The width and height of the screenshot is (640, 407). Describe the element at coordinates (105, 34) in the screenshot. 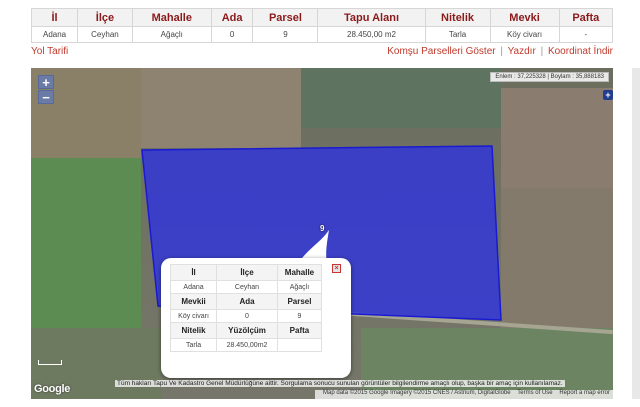

I see `cell-ilce: Ceyhan` at that location.